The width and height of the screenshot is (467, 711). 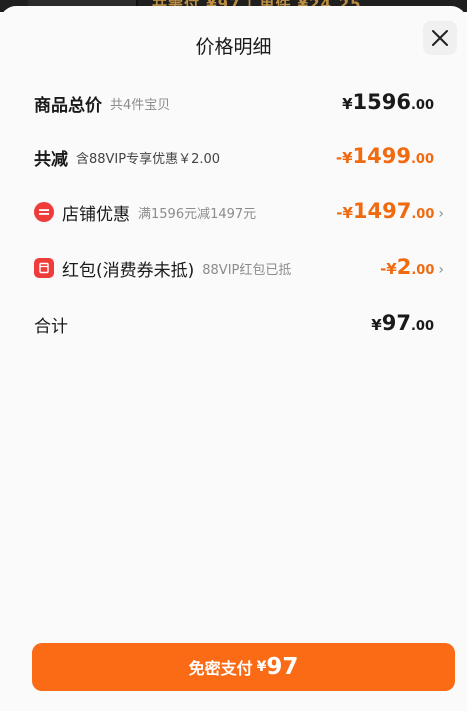 I want to click on sum-amount: ¥ 97 .00, so click(x=402, y=324).